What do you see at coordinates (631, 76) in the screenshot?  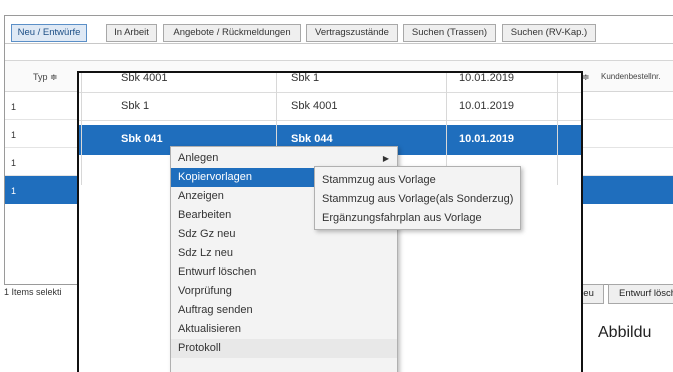 I see `column-header-kundenbestellnr: Kundenbestellnr.` at bounding box center [631, 76].